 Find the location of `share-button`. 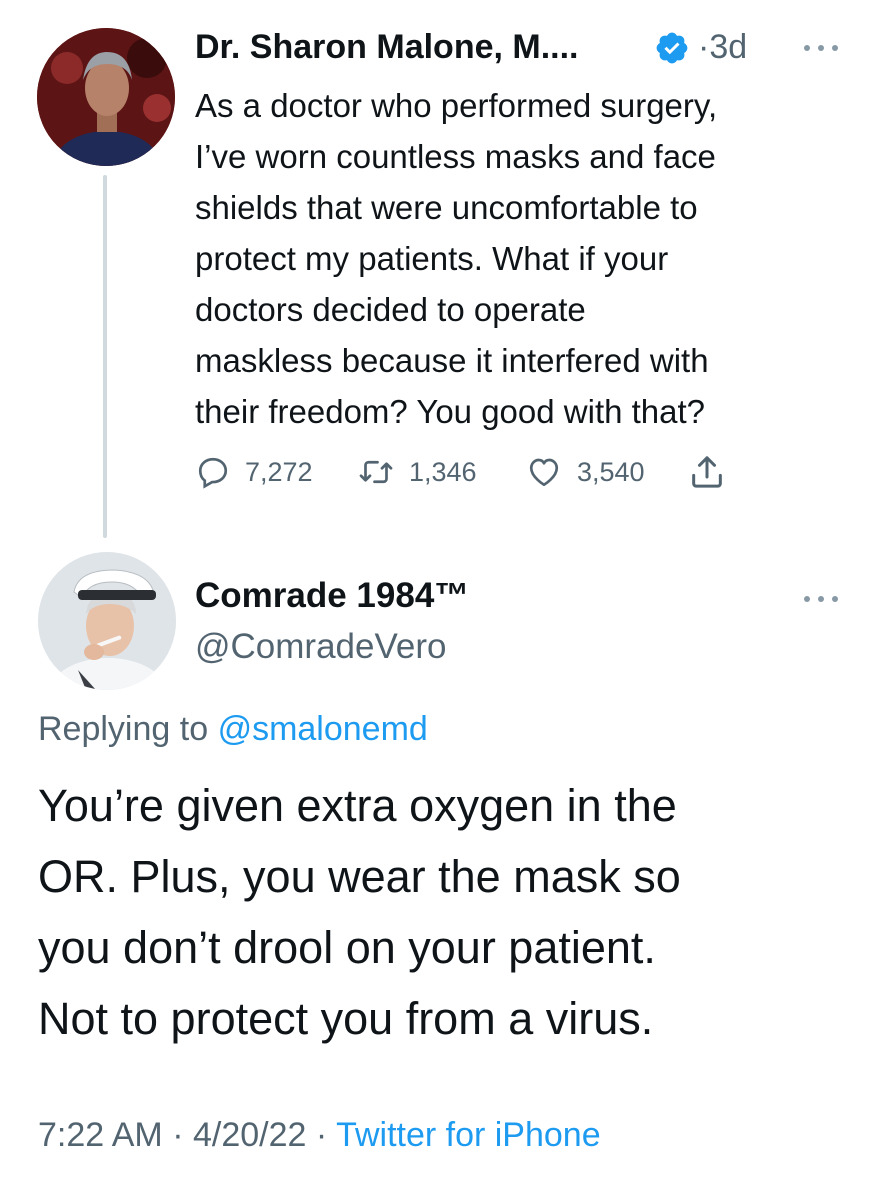

share-button is located at coordinates (707, 472).